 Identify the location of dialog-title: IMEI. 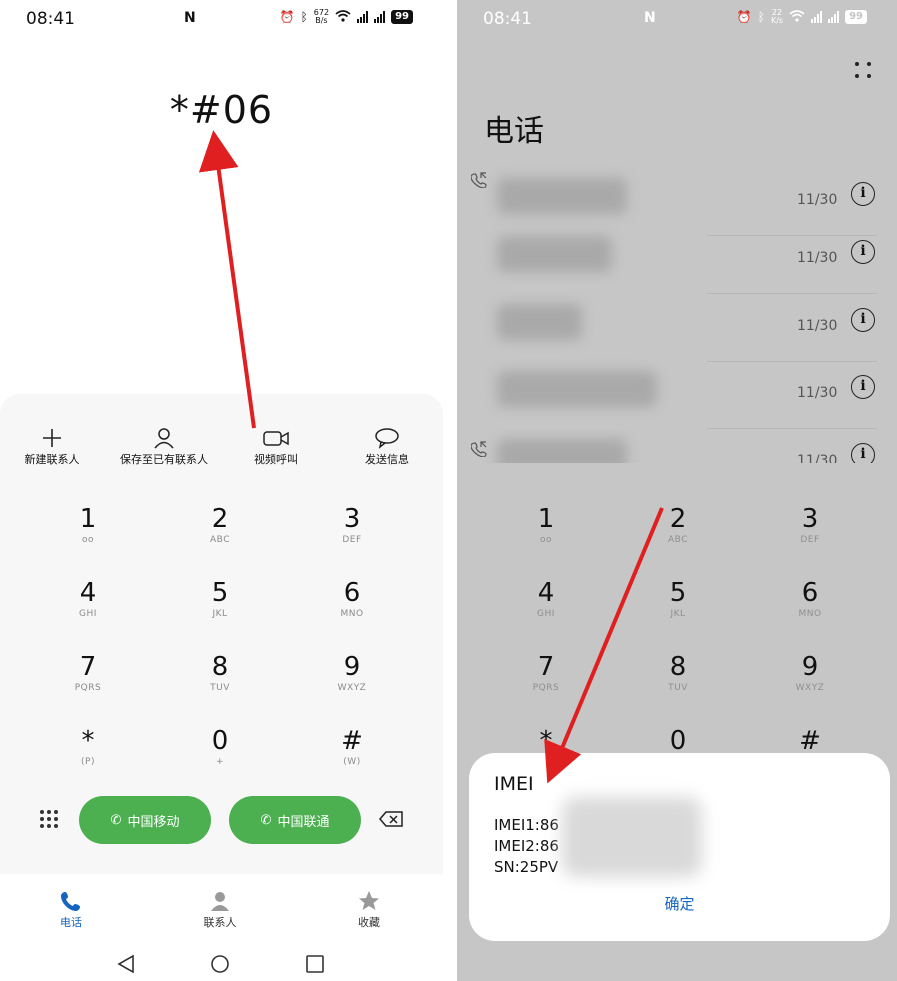
(514, 784).